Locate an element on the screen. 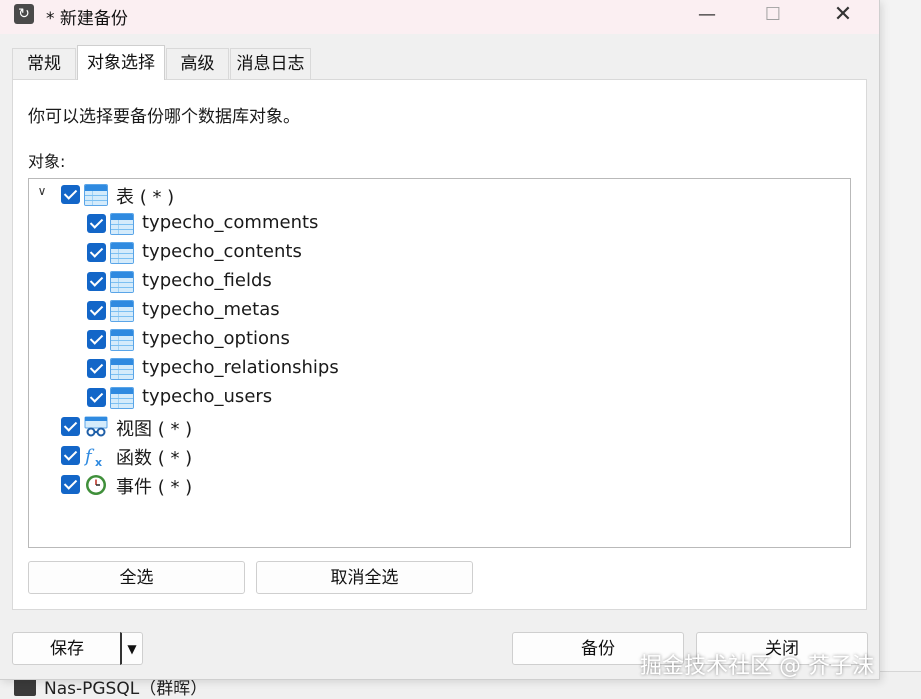 Image resolution: width=921 pixels, height=699 pixels. tree-item-functions: f x 函数 ( * ) is located at coordinates (439, 455).